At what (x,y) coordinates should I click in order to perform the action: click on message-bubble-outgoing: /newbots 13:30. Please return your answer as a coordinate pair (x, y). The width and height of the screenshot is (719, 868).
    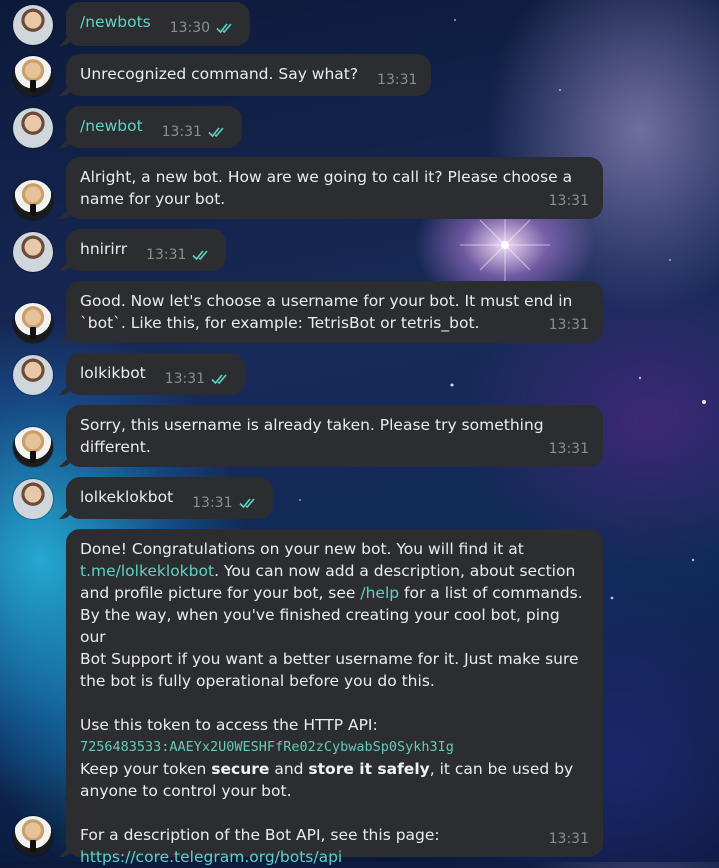
    Looking at the image, I should click on (158, 24).